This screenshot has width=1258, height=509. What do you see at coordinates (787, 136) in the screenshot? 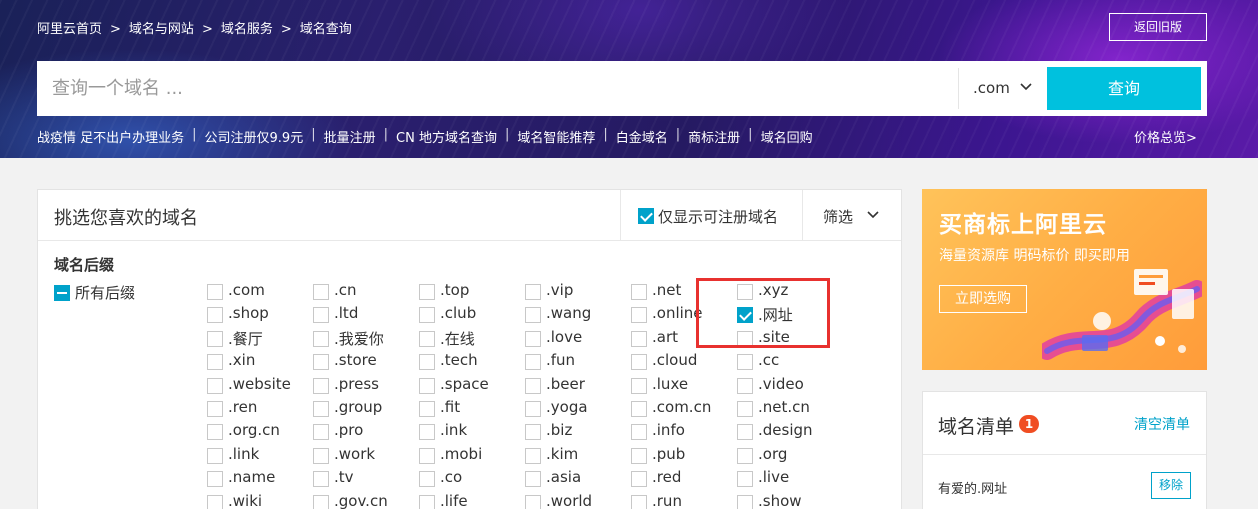
I see `quick-link: 域名回购` at bounding box center [787, 136].